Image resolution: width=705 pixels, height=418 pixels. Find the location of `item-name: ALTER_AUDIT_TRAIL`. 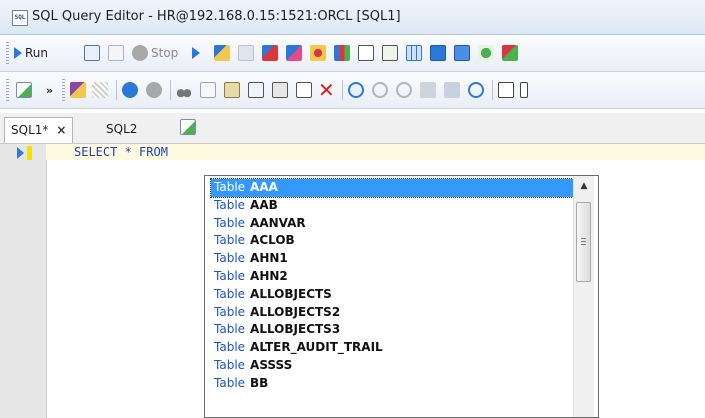

item-name: ALTER_AUDIT_TRAIL is located at coordinates (316, 347).